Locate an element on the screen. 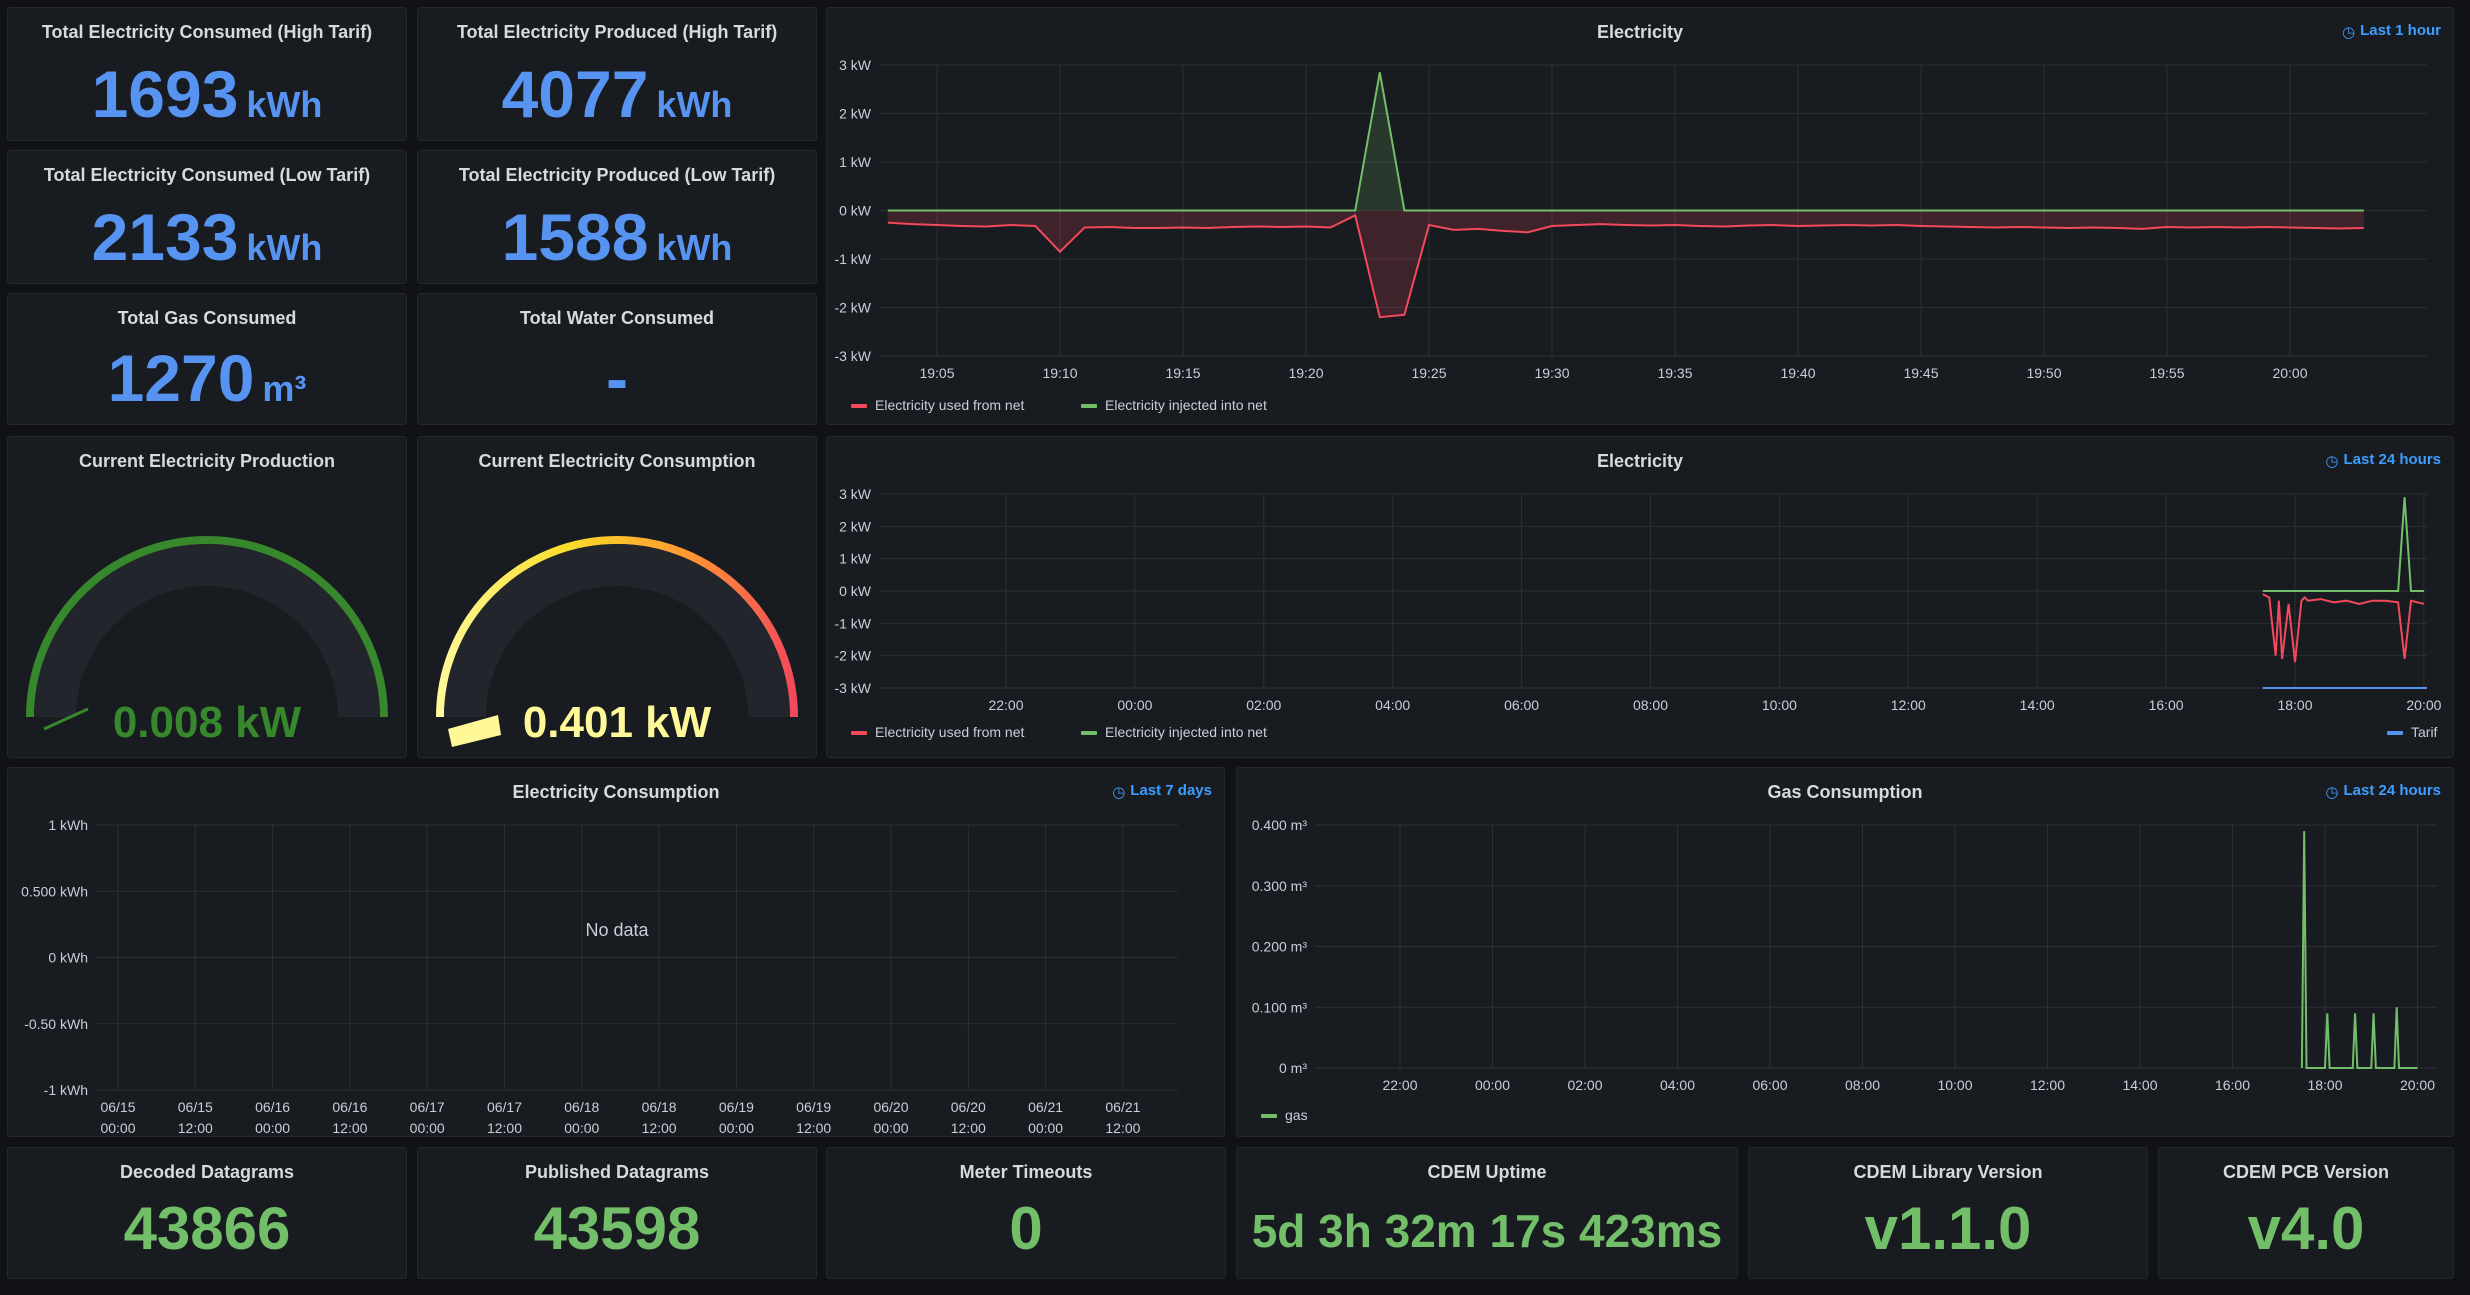 Image resolution: width=2470 pixels, height=1295 pixels. x-tick-label: 06:00 is located at coordinates (1769, 1085).